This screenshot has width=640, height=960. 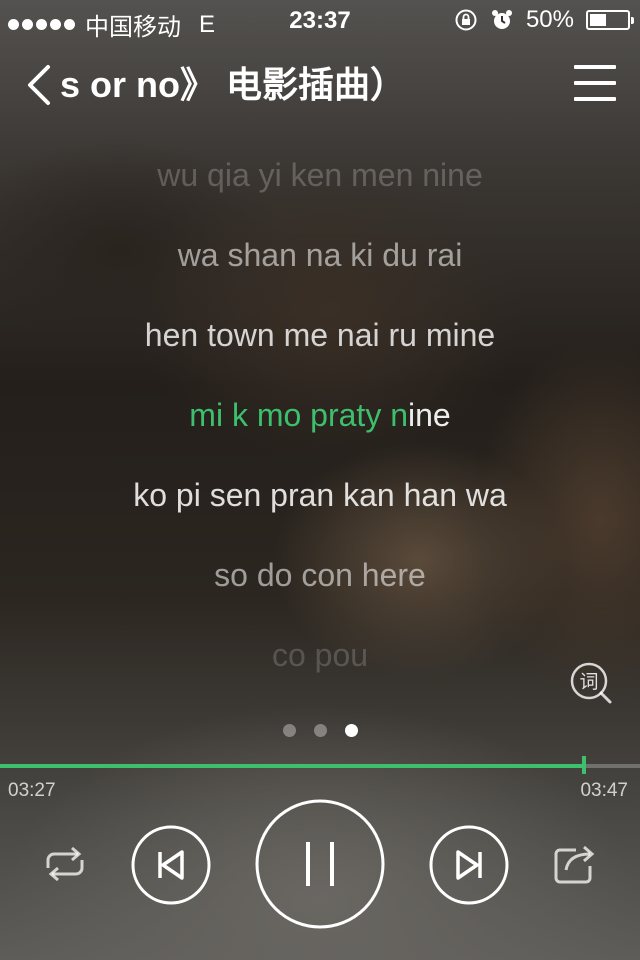 I want to click on page-indicator, so click(x=320, y=730).